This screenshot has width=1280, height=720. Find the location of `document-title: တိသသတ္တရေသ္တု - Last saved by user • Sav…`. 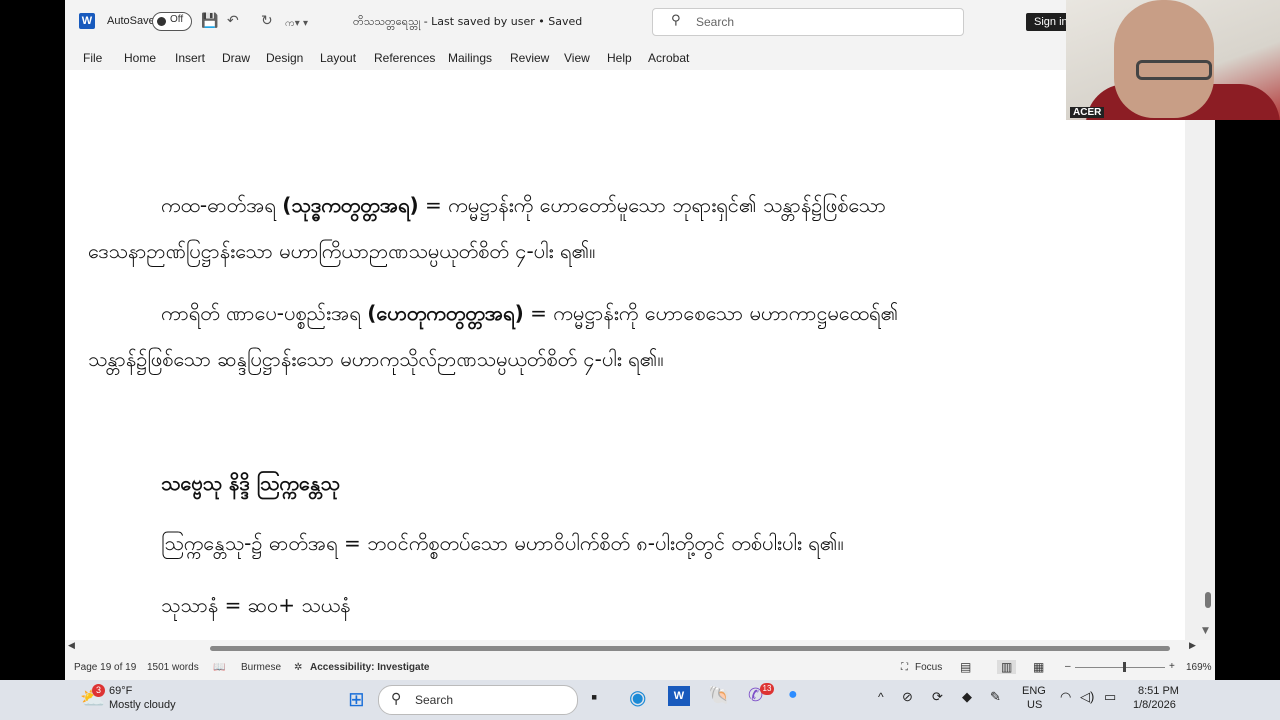

document-title: တိသသတ္တရေသ္တု - Last saved by user • Sav… is located at coordinates (467, 23).